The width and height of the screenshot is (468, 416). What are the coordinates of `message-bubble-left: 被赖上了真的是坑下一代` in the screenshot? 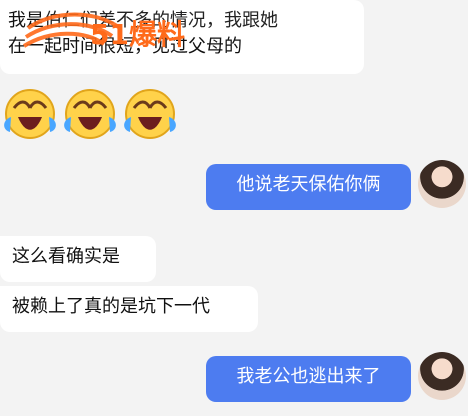 It's located at (129, 309).